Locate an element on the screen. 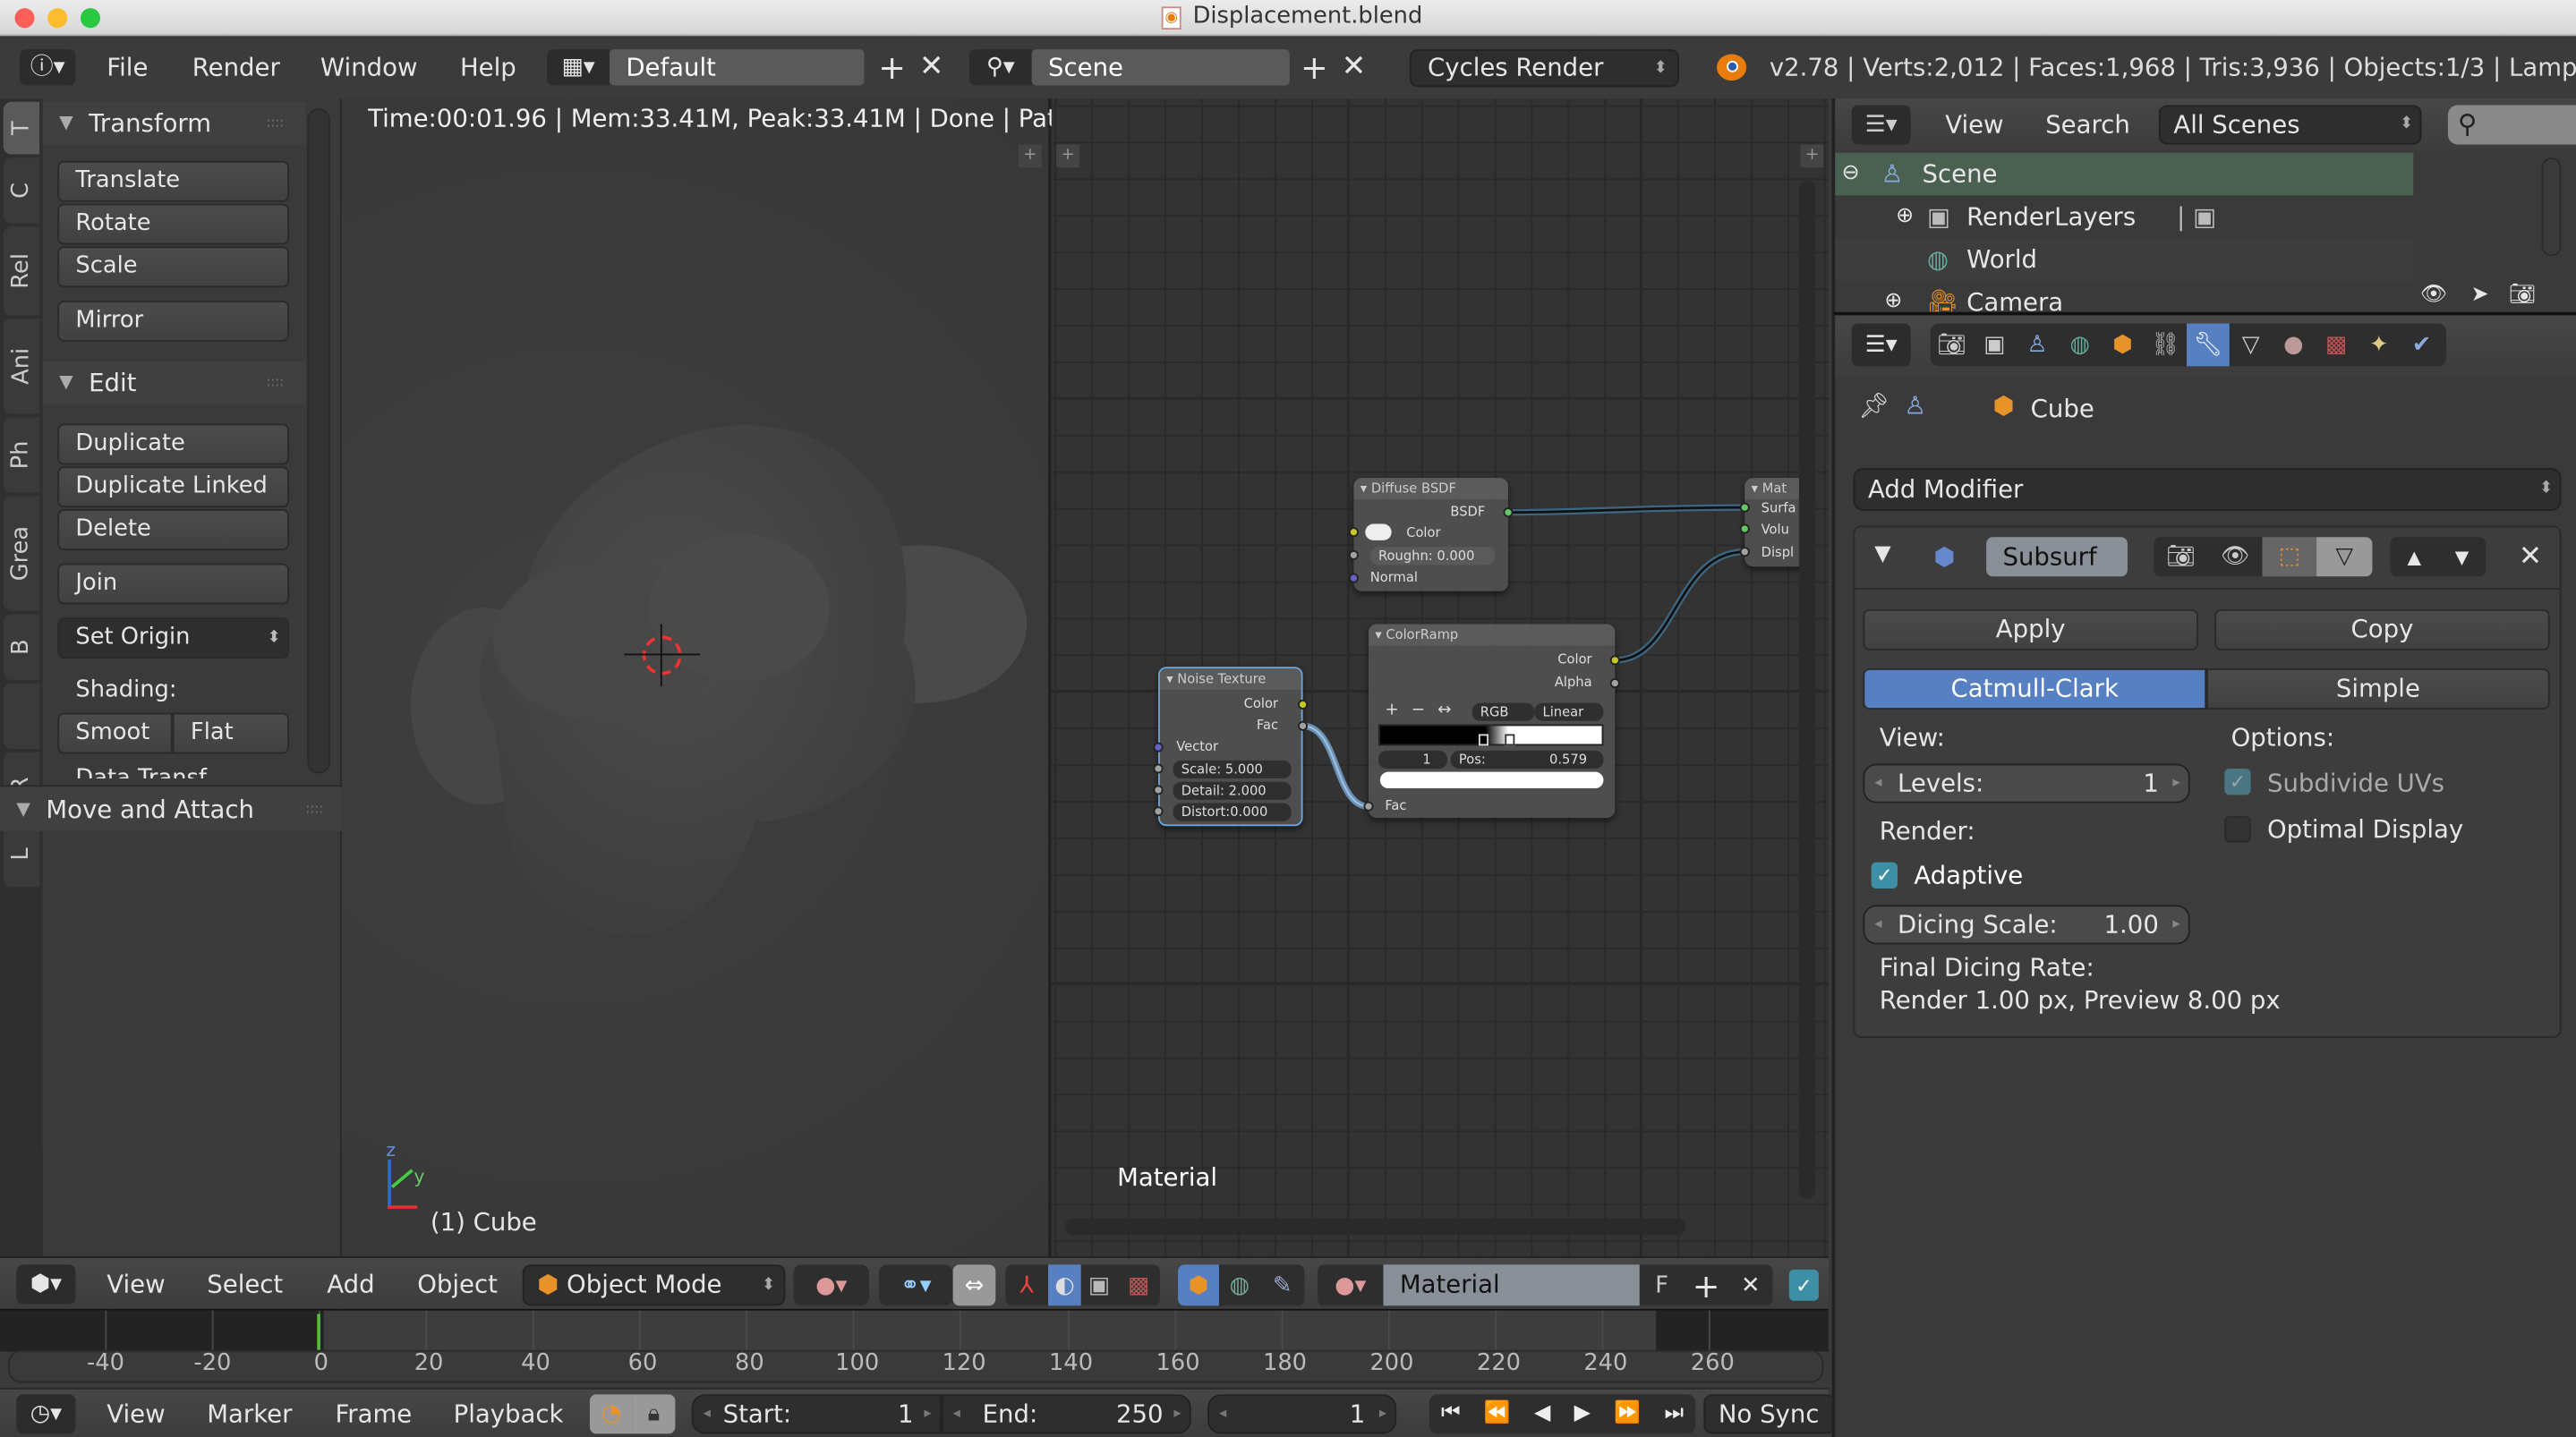  interpolation-dropdown: Linear is located at coordinates (1569, 711).